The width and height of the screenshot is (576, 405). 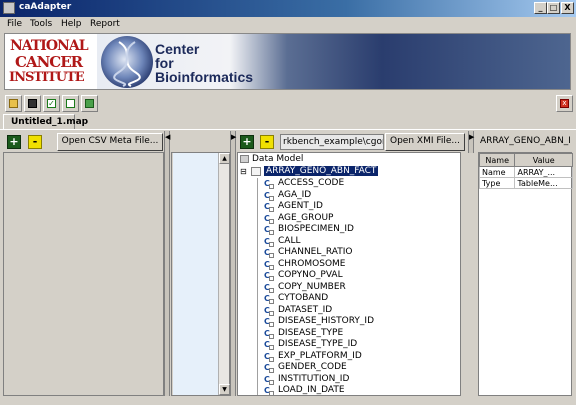 I want to click on target-collapse: ▶, so click(x=471, y=142).